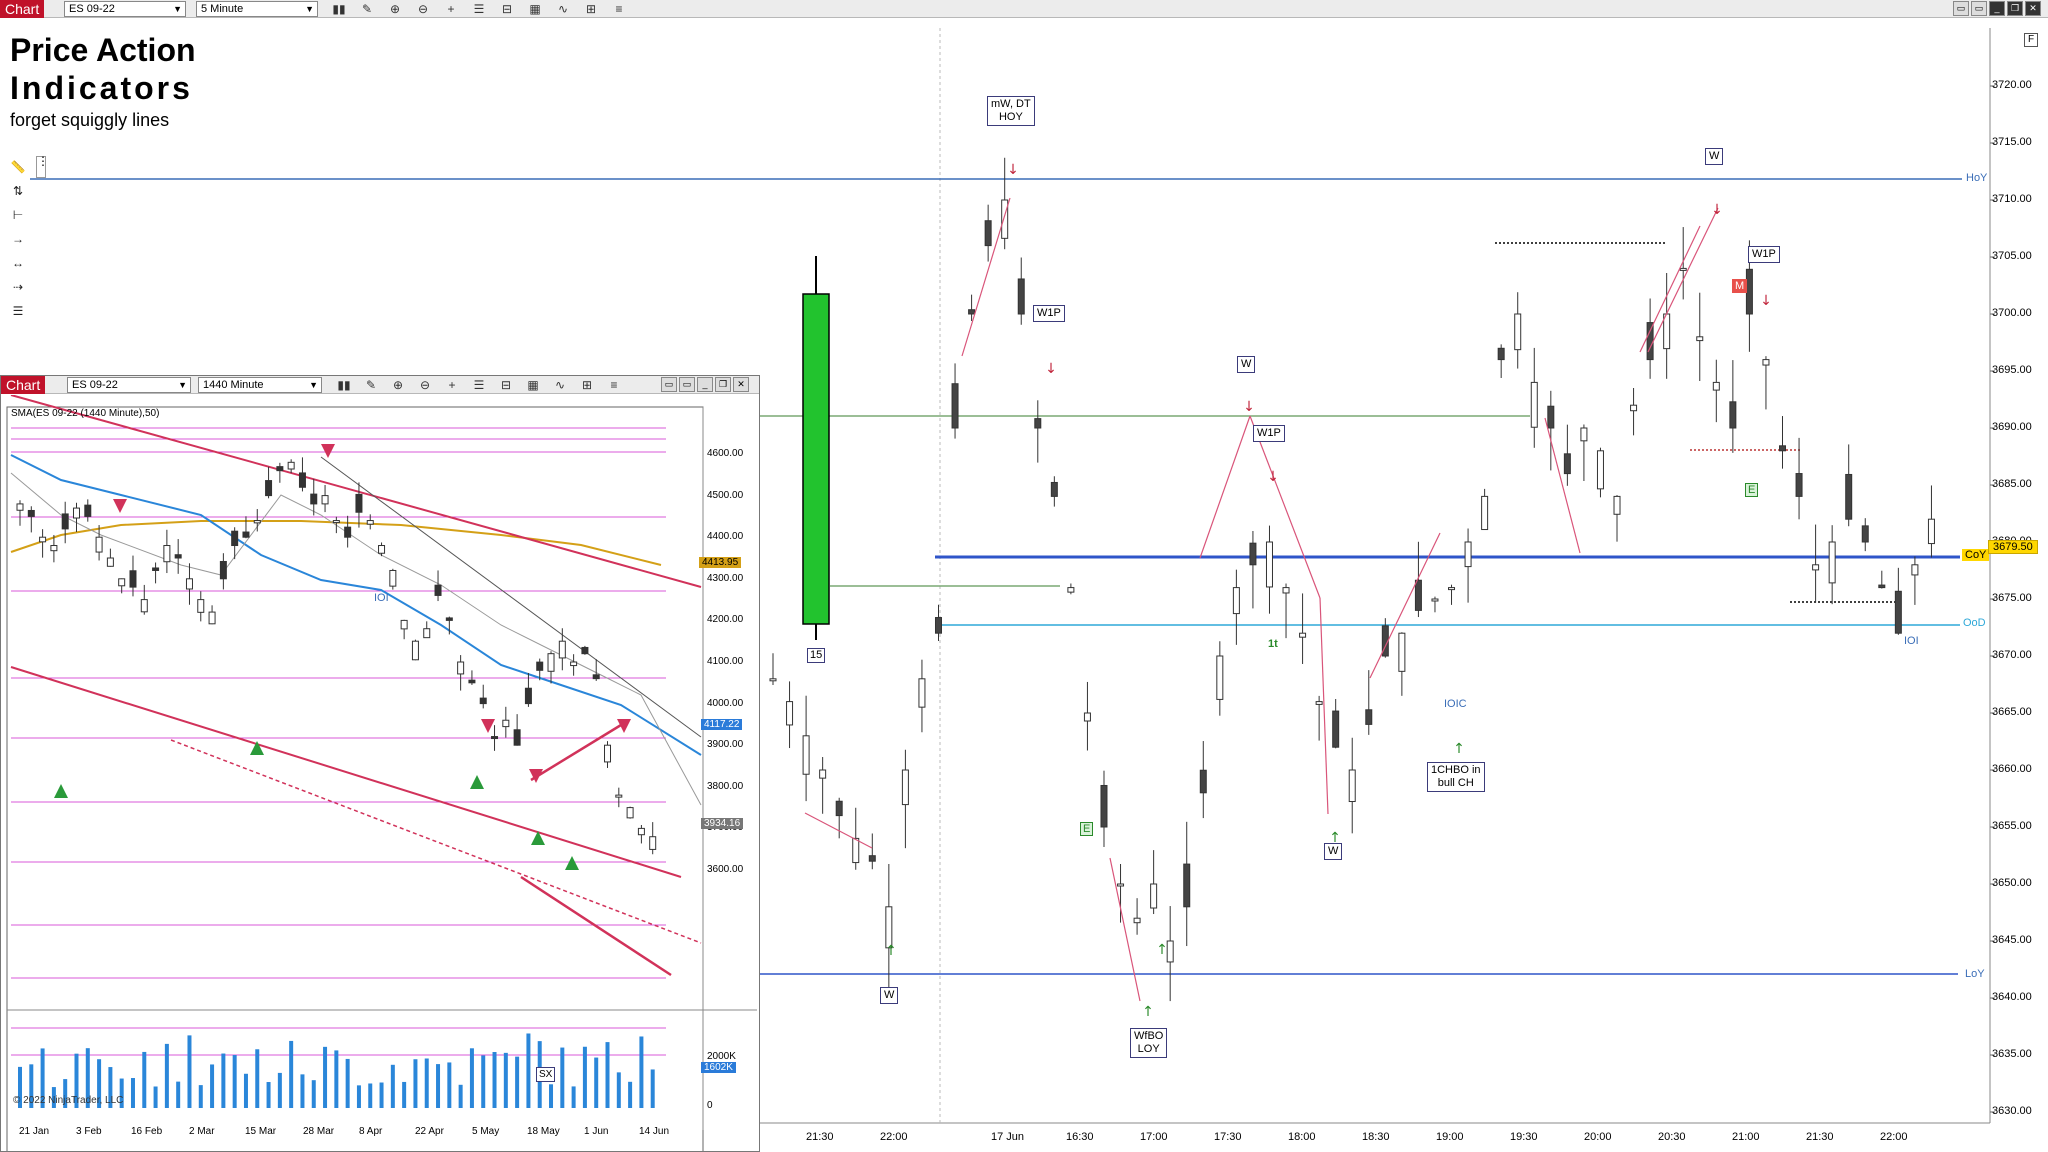 The image size is (2048, 1152). I want to click on interval-select: 5 Minute ▼, so click(257, 9).